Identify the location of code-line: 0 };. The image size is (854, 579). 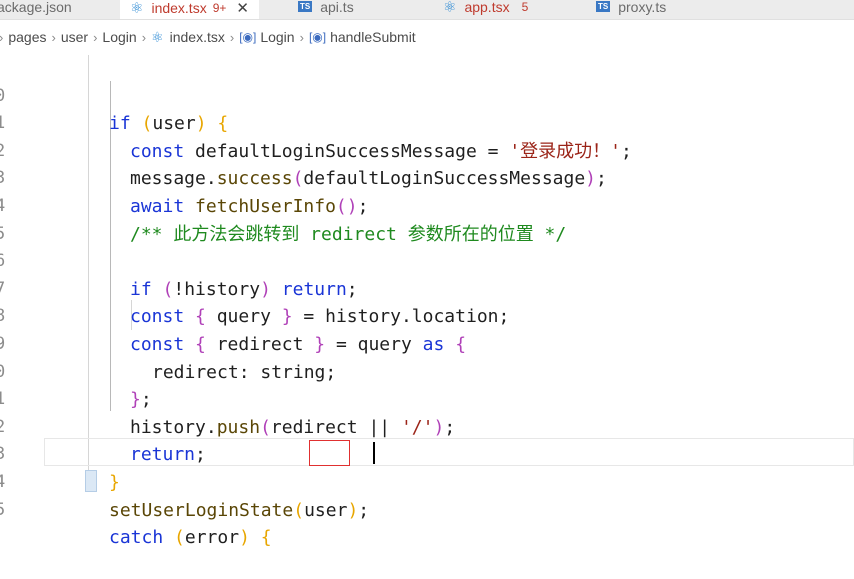
(427, 371).